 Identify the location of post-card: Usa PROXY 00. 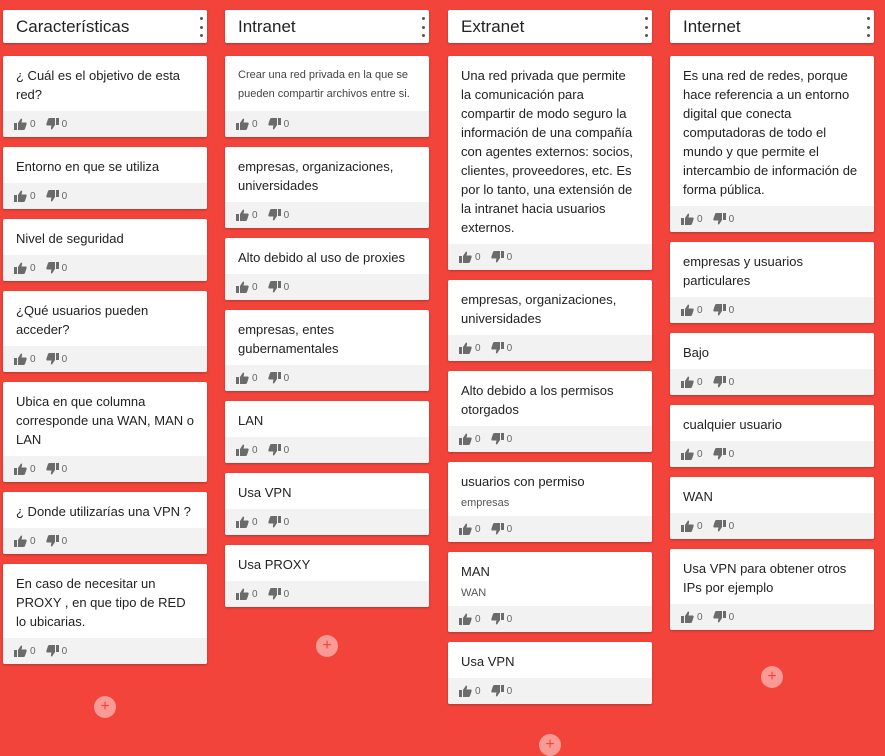
(327, 576).